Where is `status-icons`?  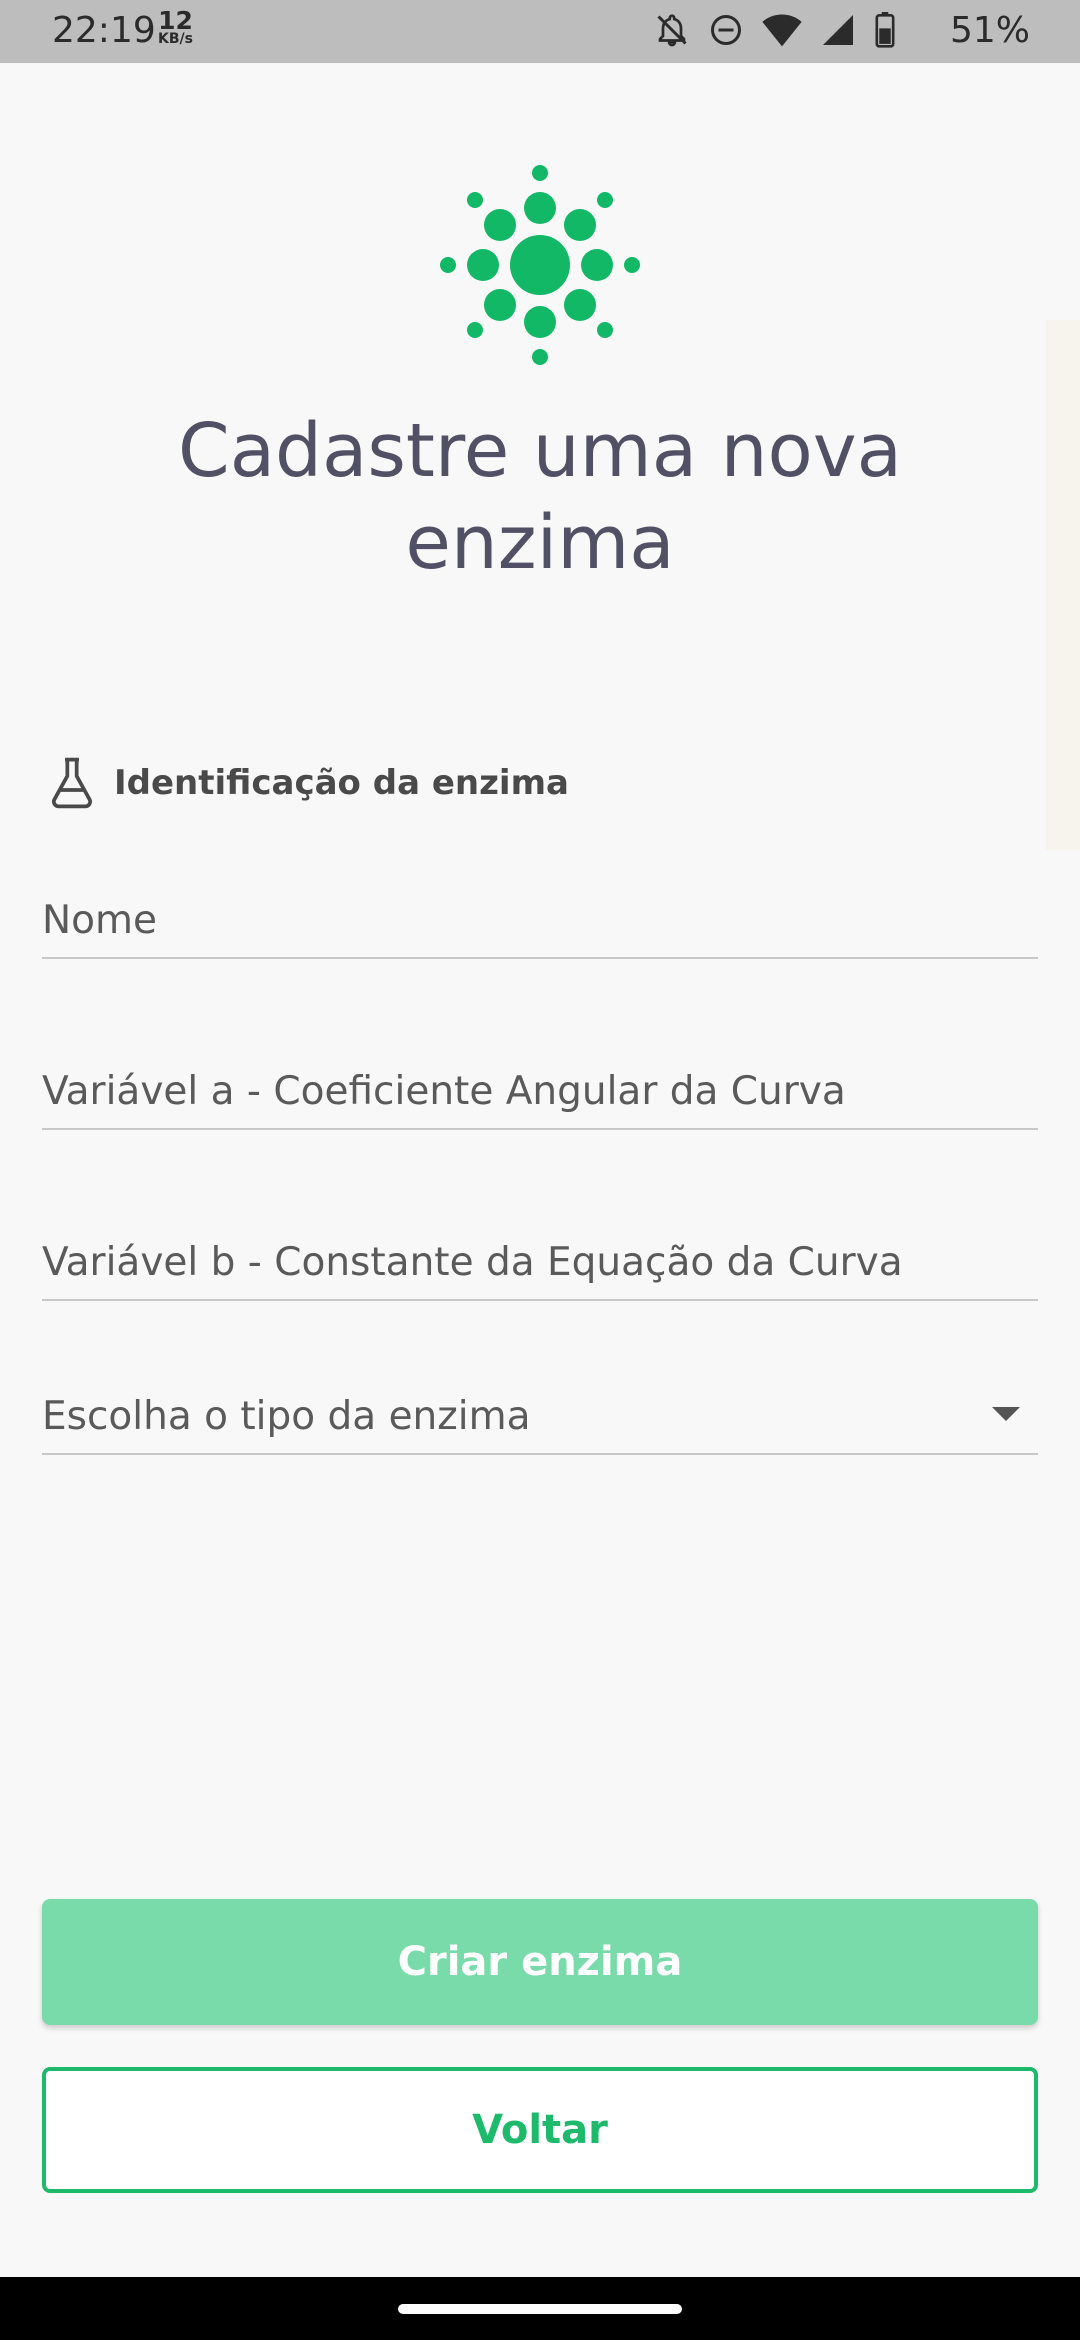 status-icons is located at coordinates (775, 30).